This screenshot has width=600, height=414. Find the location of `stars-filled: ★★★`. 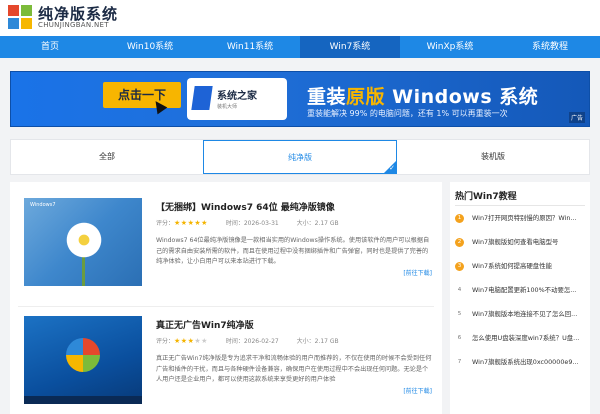

stars-filled: ★★★ is located at coordinates (184, 341).